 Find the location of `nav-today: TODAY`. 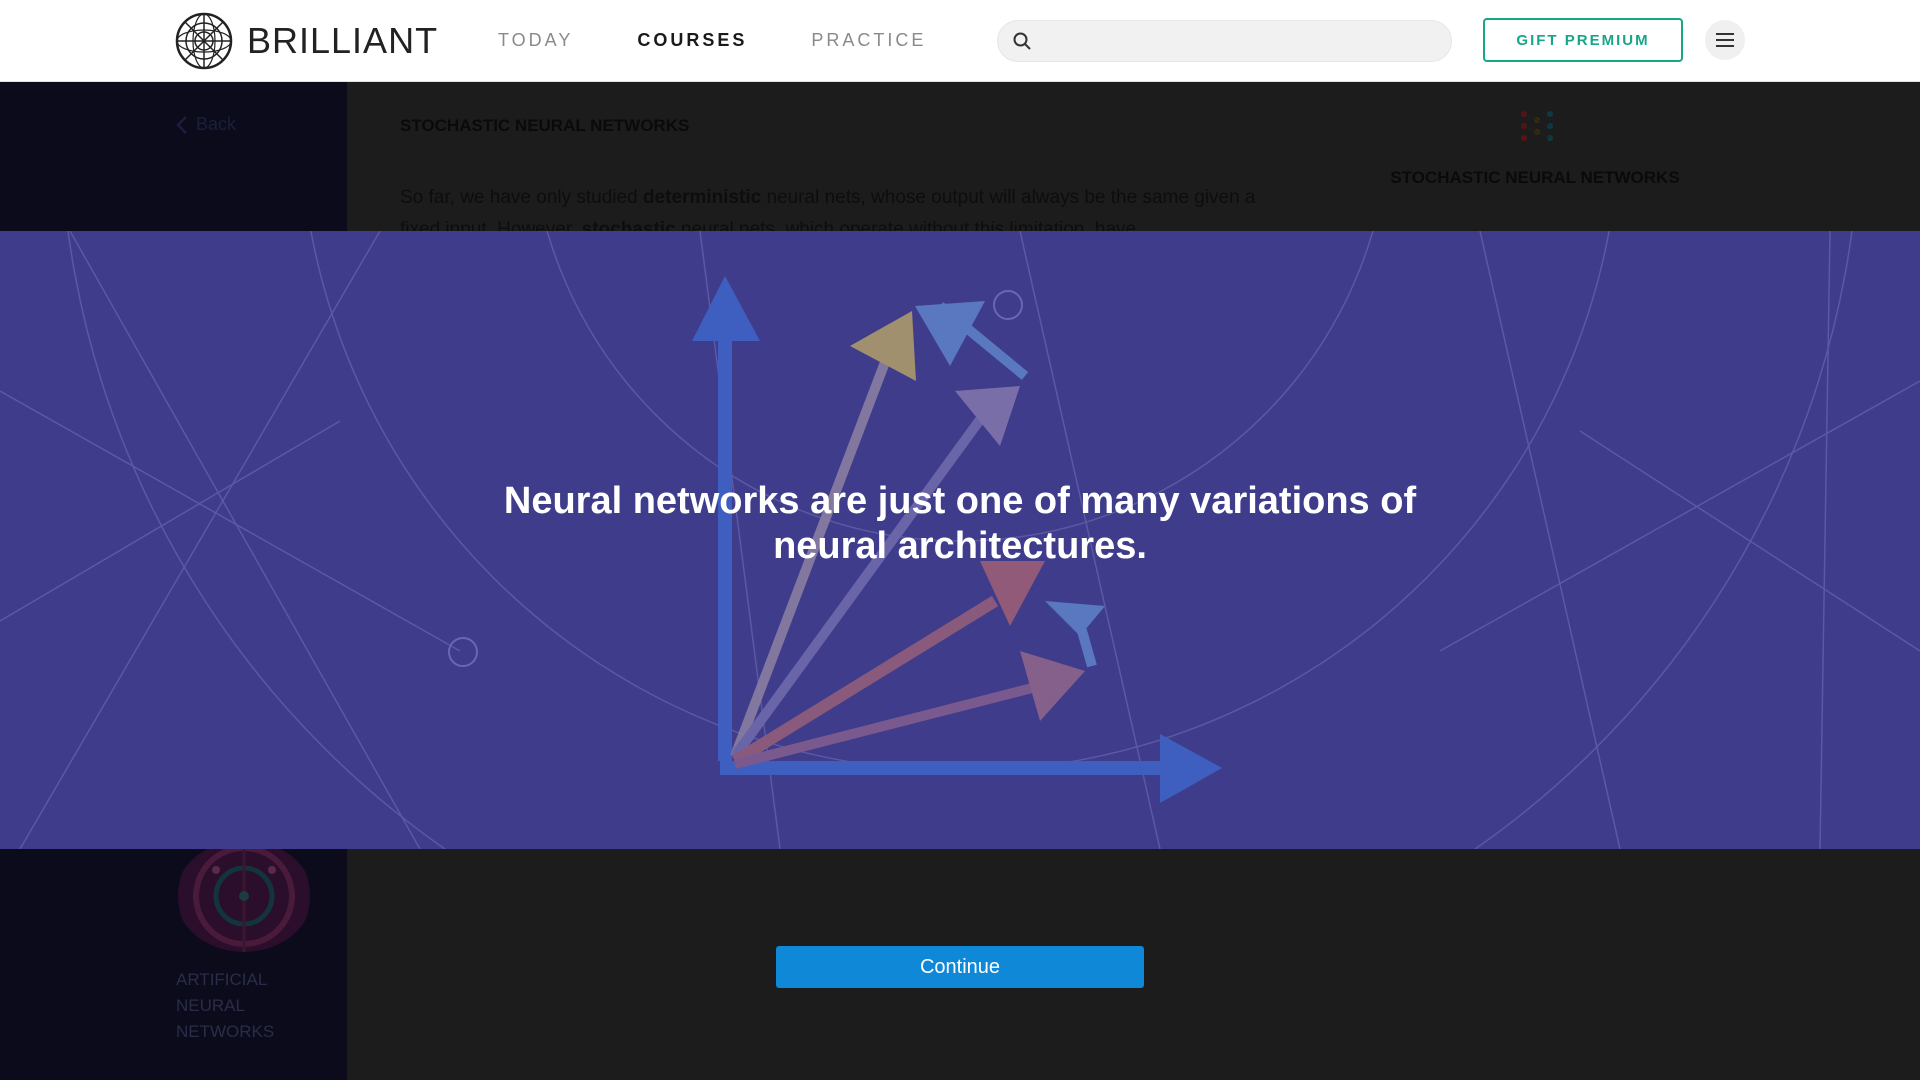

nav-today: TODAY is located at coordinates (535, 40).